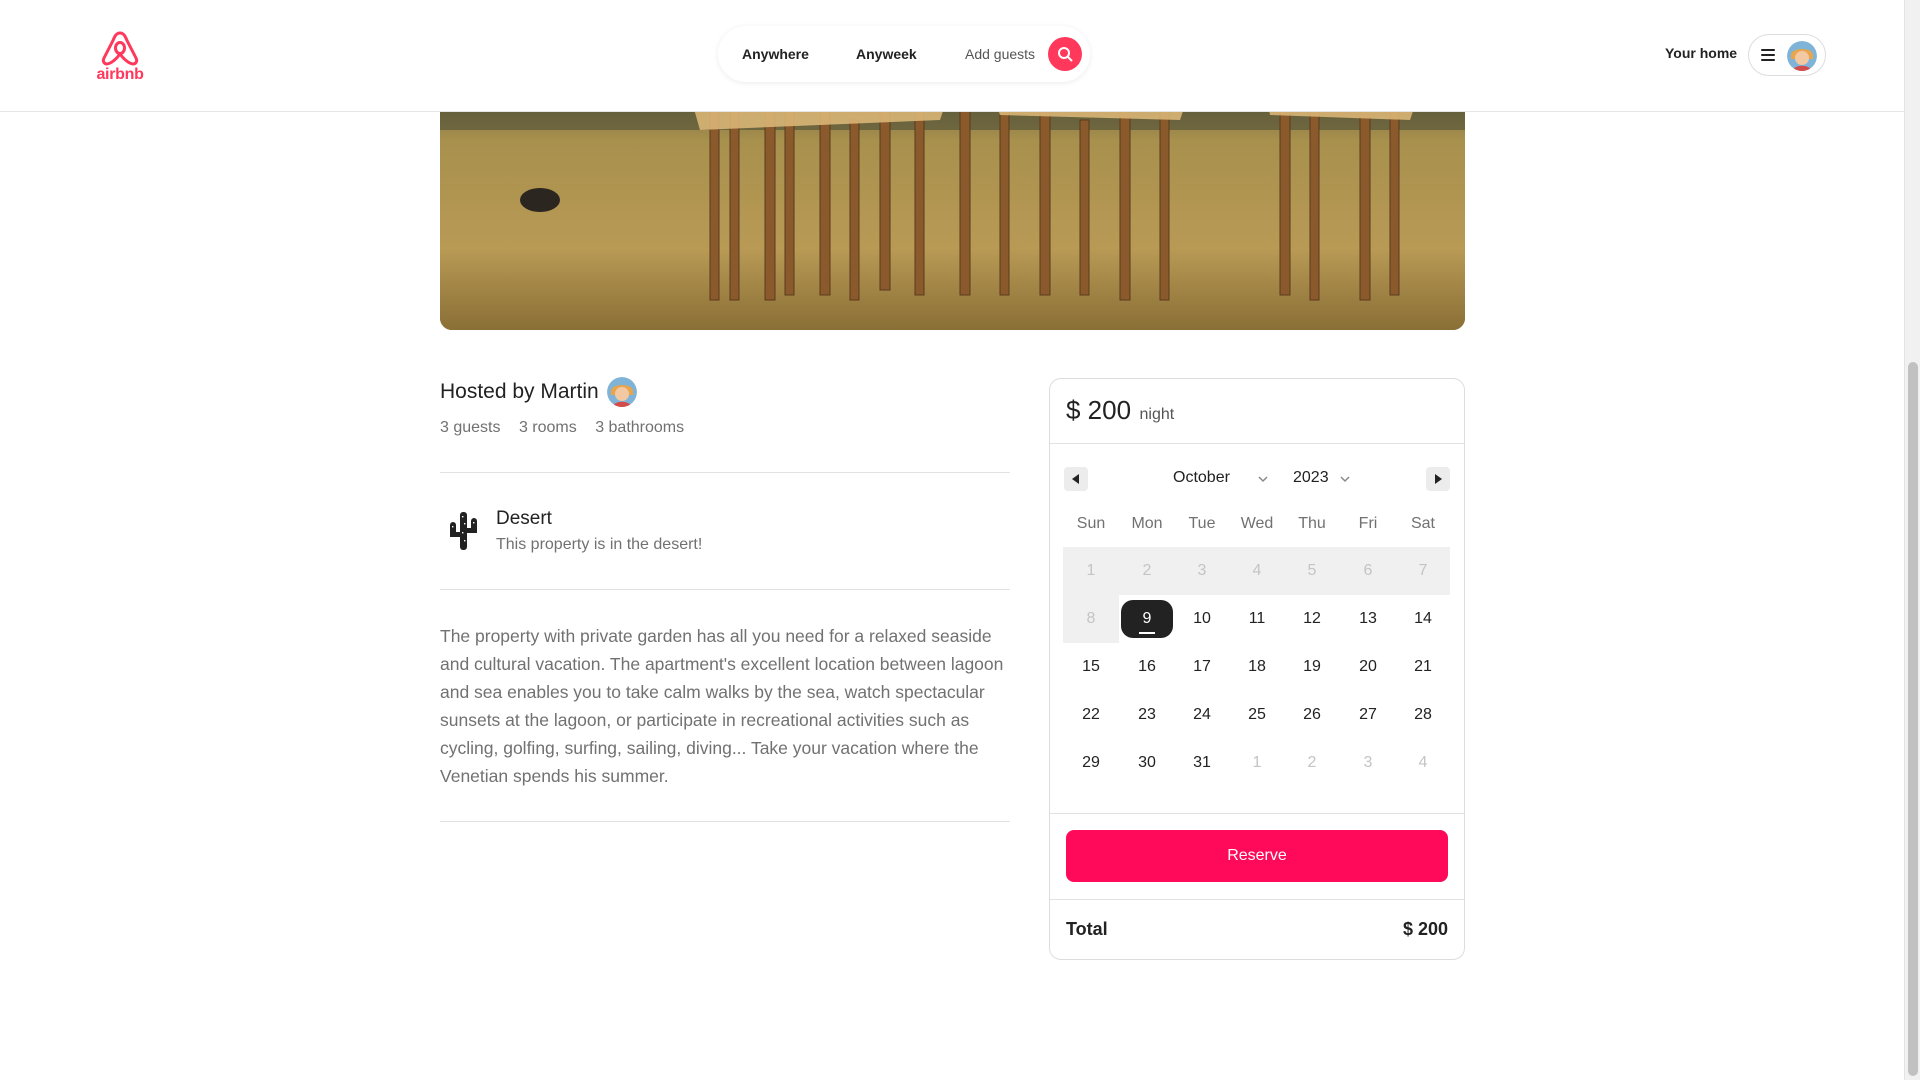  I want to click on feature-description: This property is in the desert!, so click(599, 544).